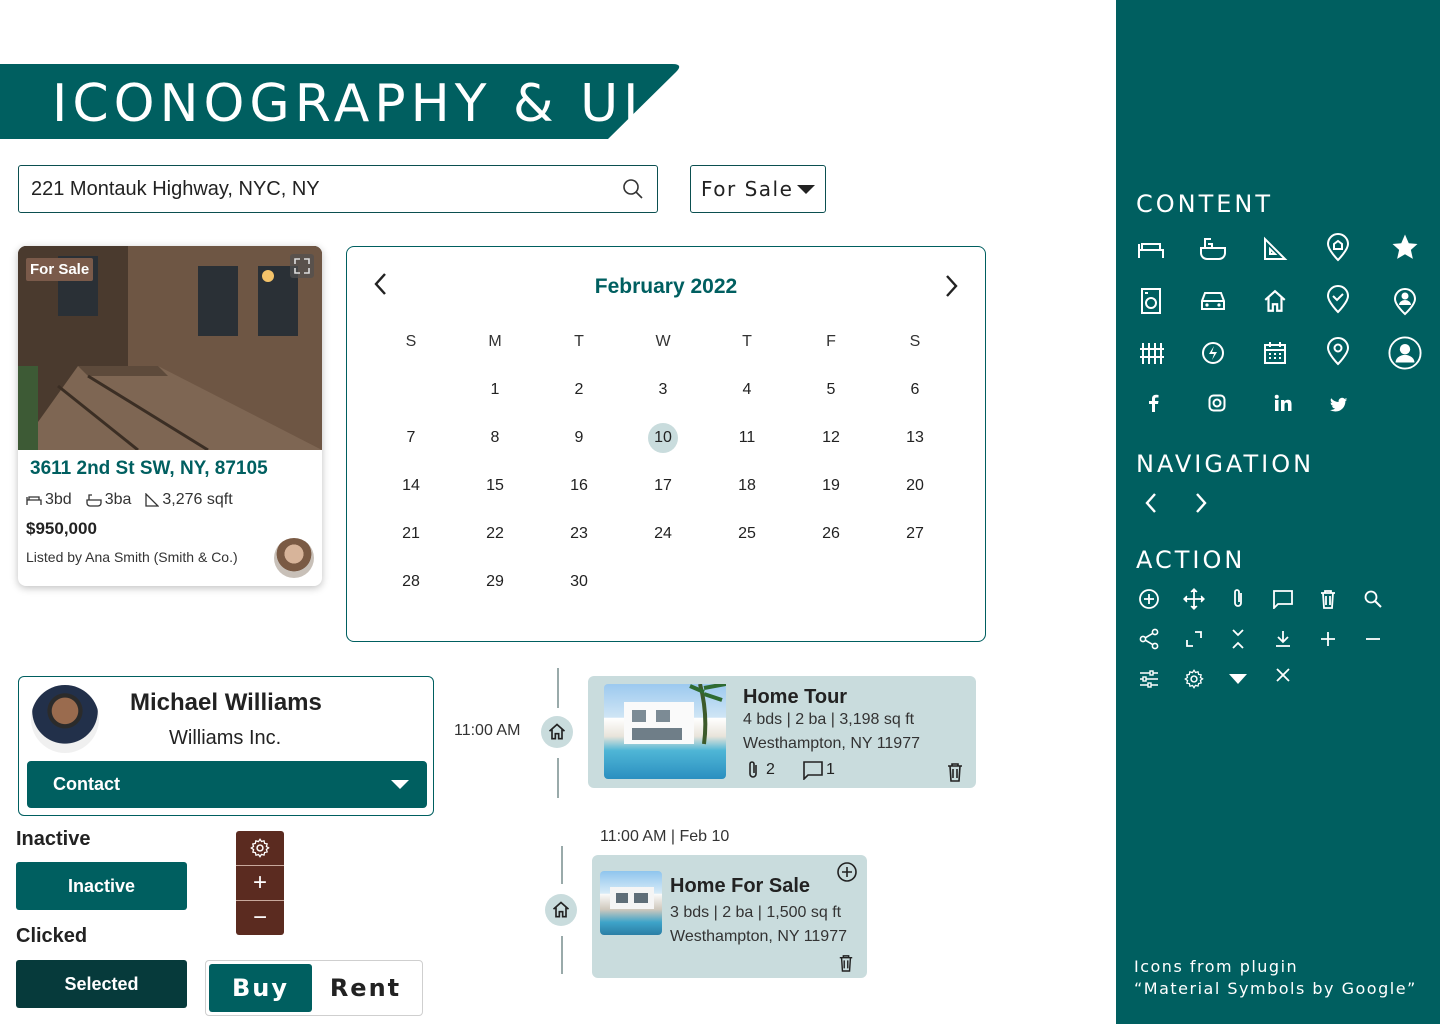  I want to click on search-input: 221 Montauk Highway, NYC, NY, so click(338, 189).